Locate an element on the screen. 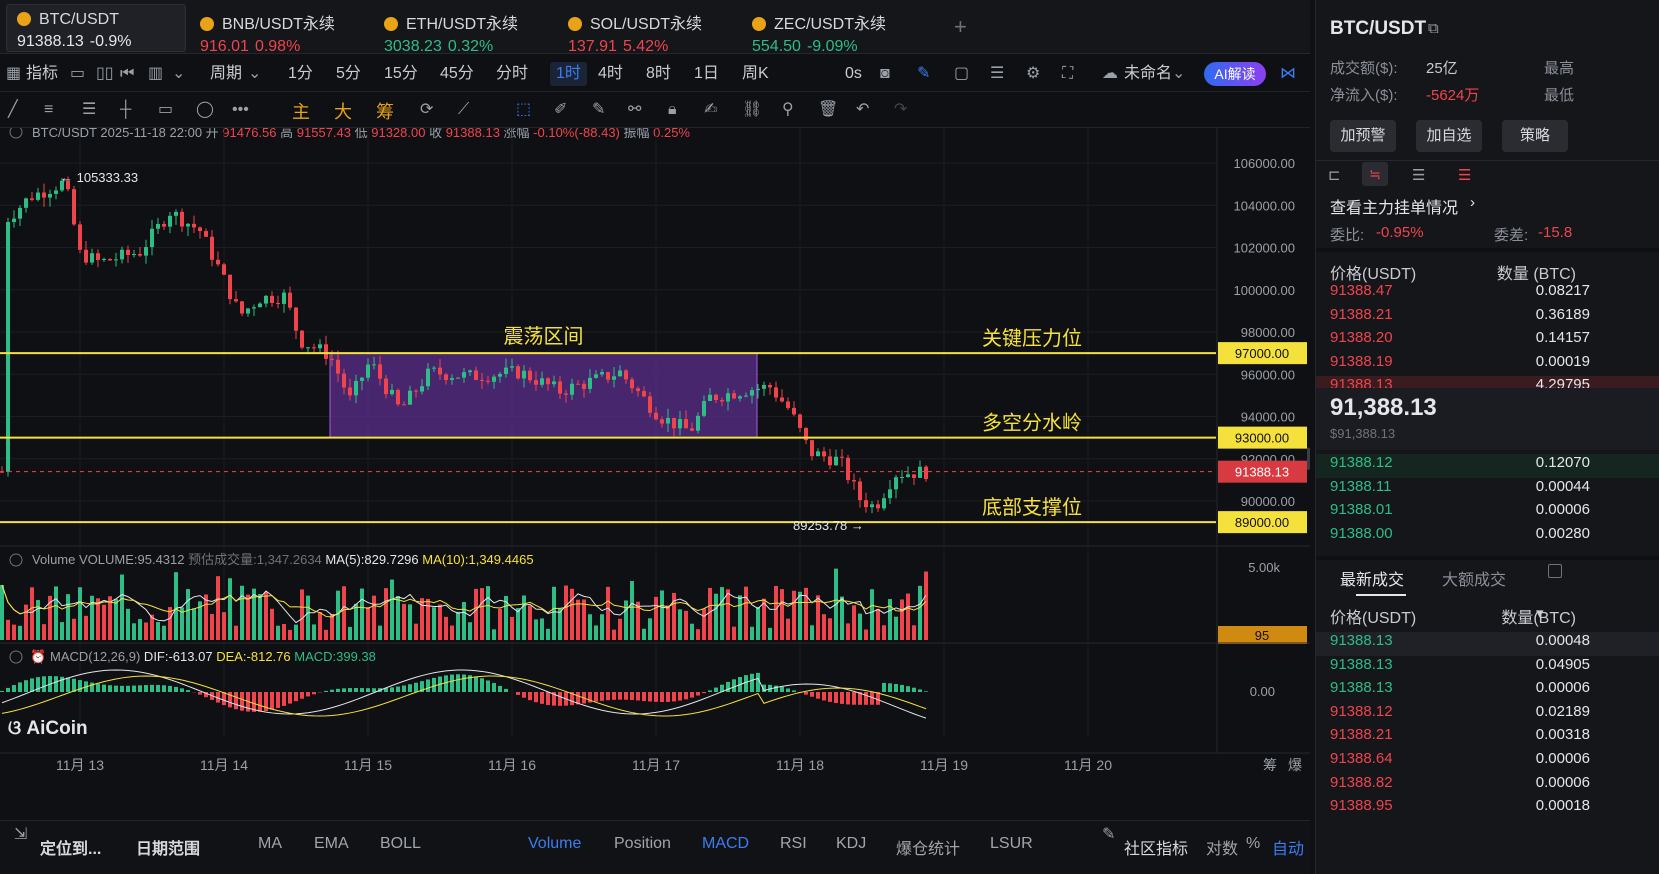 The height and width of the screenshot is (874, 1659). interval-8: 1日 is located at coordinates (706, 74).